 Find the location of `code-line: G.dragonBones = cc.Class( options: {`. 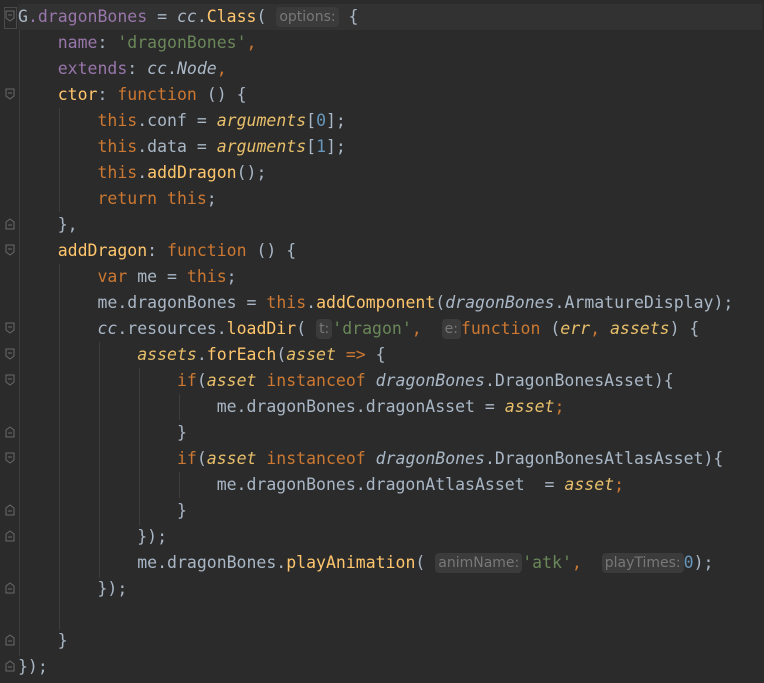

code-line: G.dragonBones = cc.Class( options: { is located at coordinates (390, 17).